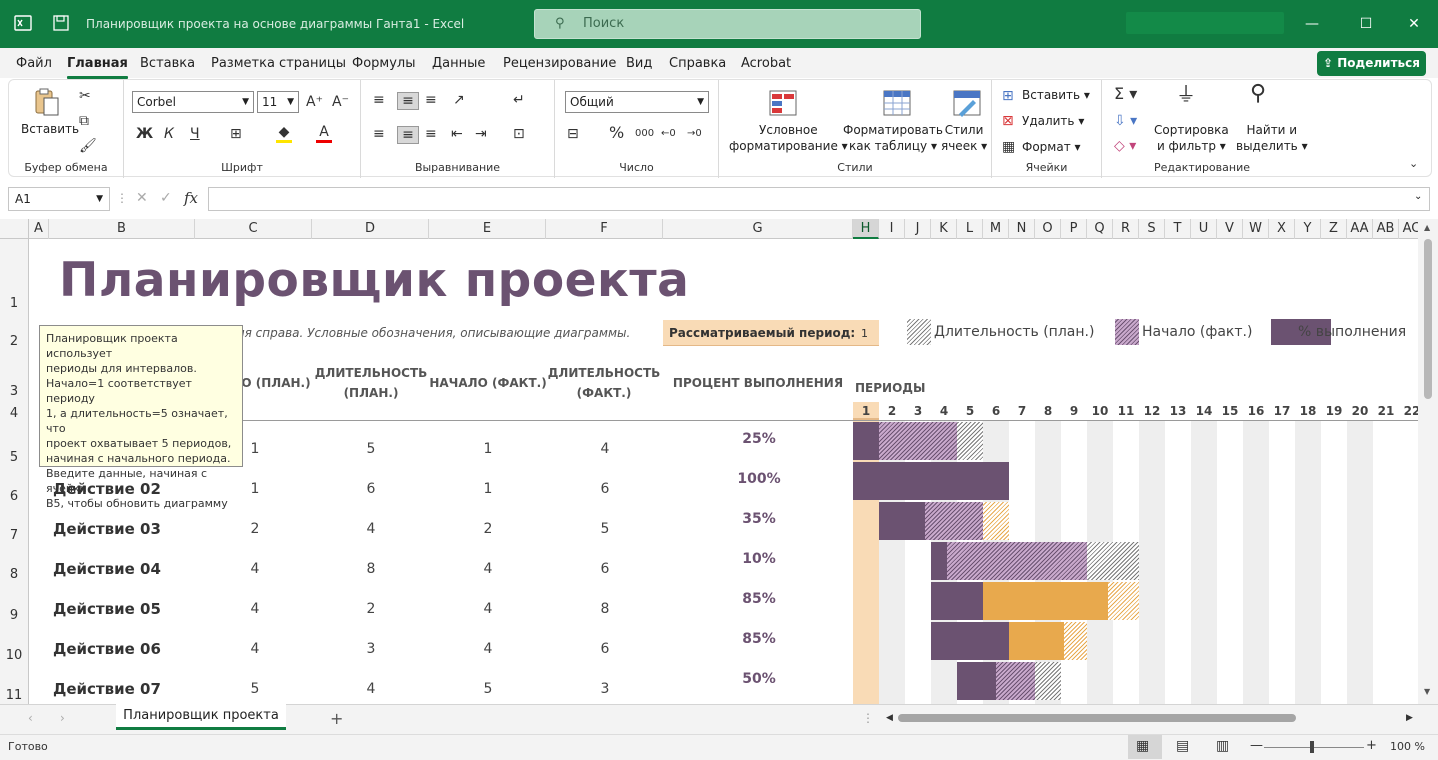 Image resolution: width=1438 pixels, height=760 pixels. I want to click on search-box: ⚲ Поиск, so click(727, 24).